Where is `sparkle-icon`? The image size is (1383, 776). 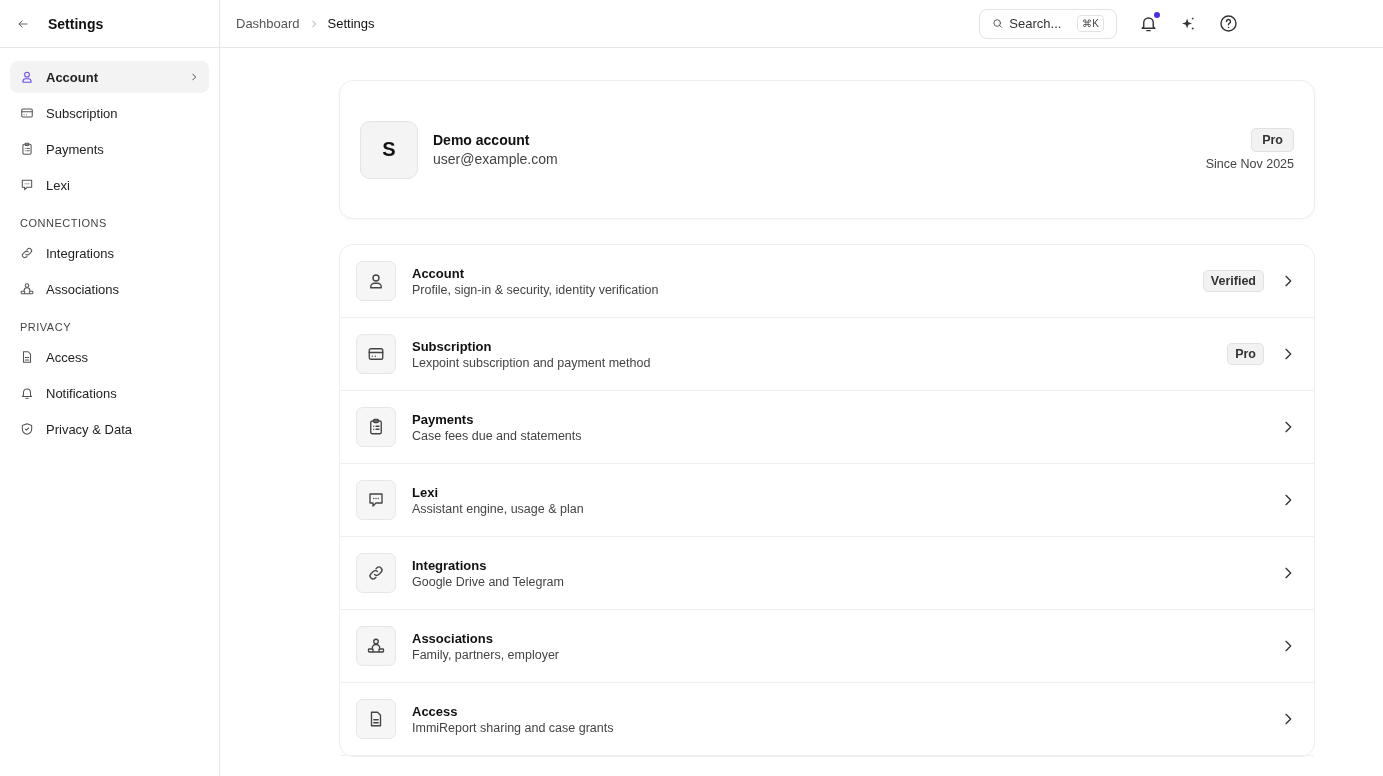 sparkle-icon is located at coordinates (1188, 23).